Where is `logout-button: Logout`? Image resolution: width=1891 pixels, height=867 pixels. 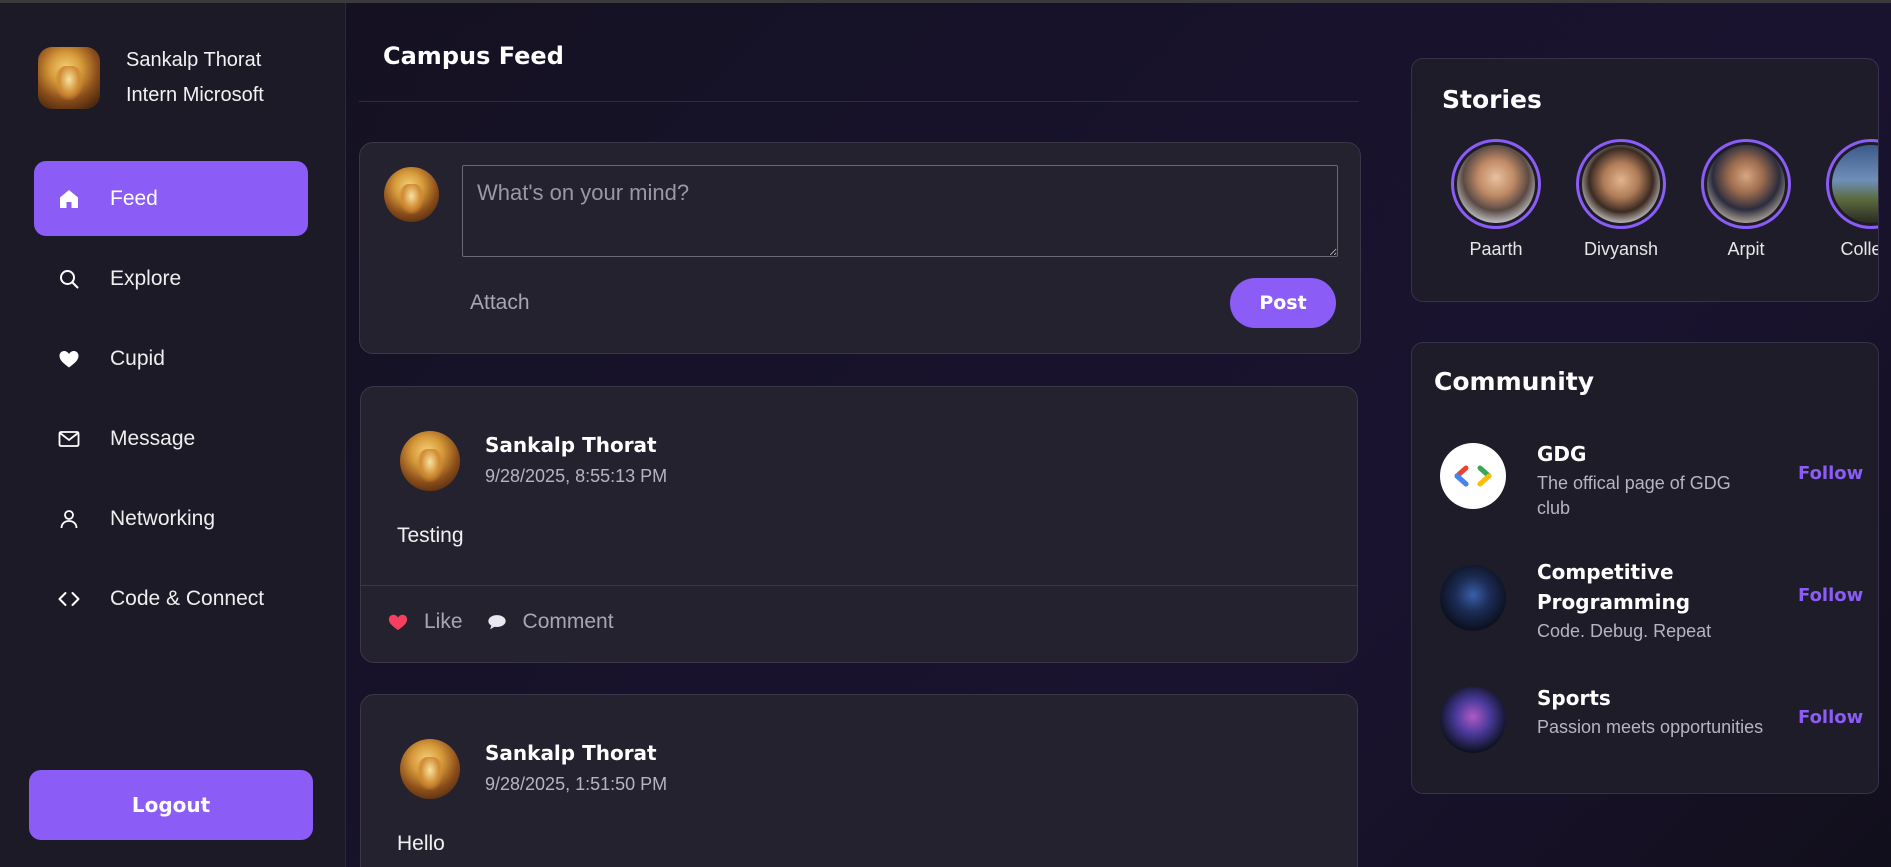
logout-button: Logout is located at coordinates (171, 805).